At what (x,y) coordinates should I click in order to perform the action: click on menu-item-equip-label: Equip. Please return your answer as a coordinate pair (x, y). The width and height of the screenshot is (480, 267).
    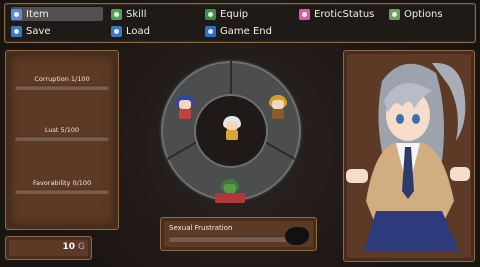
    Looking at the image, I should click on (234, 14).